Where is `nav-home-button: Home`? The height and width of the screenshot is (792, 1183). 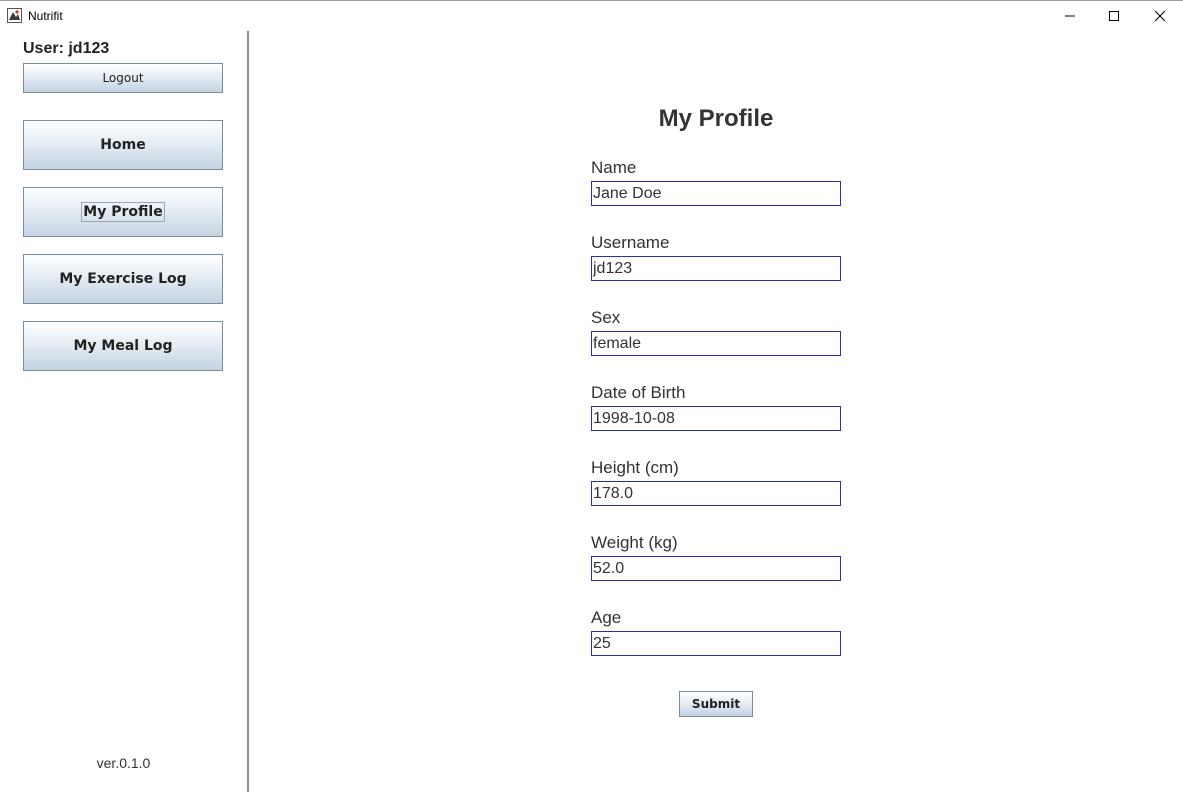 nav-home-button: Home is located at coordinates (123, 145).